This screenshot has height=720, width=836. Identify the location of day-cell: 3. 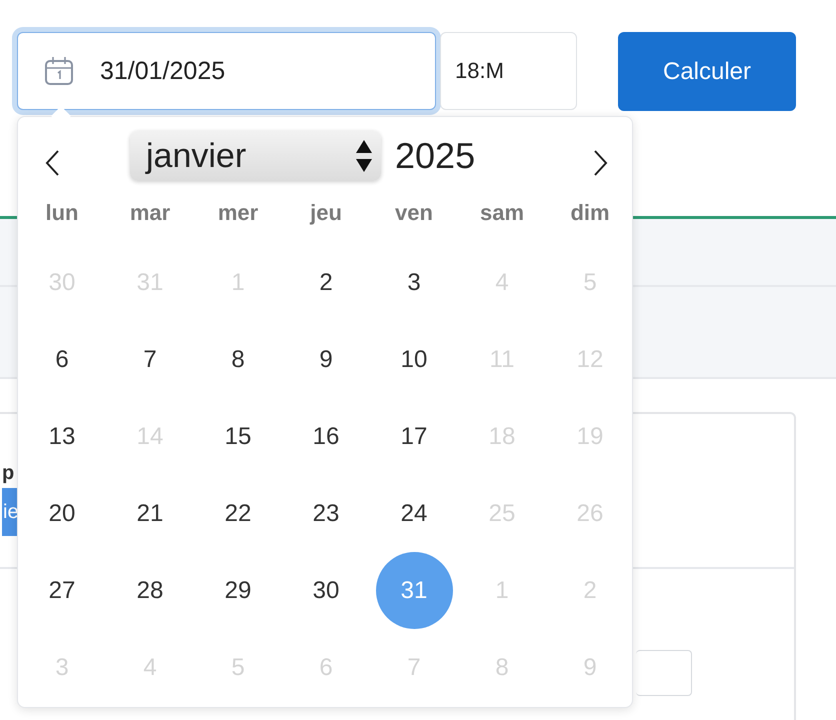
(414, 282).